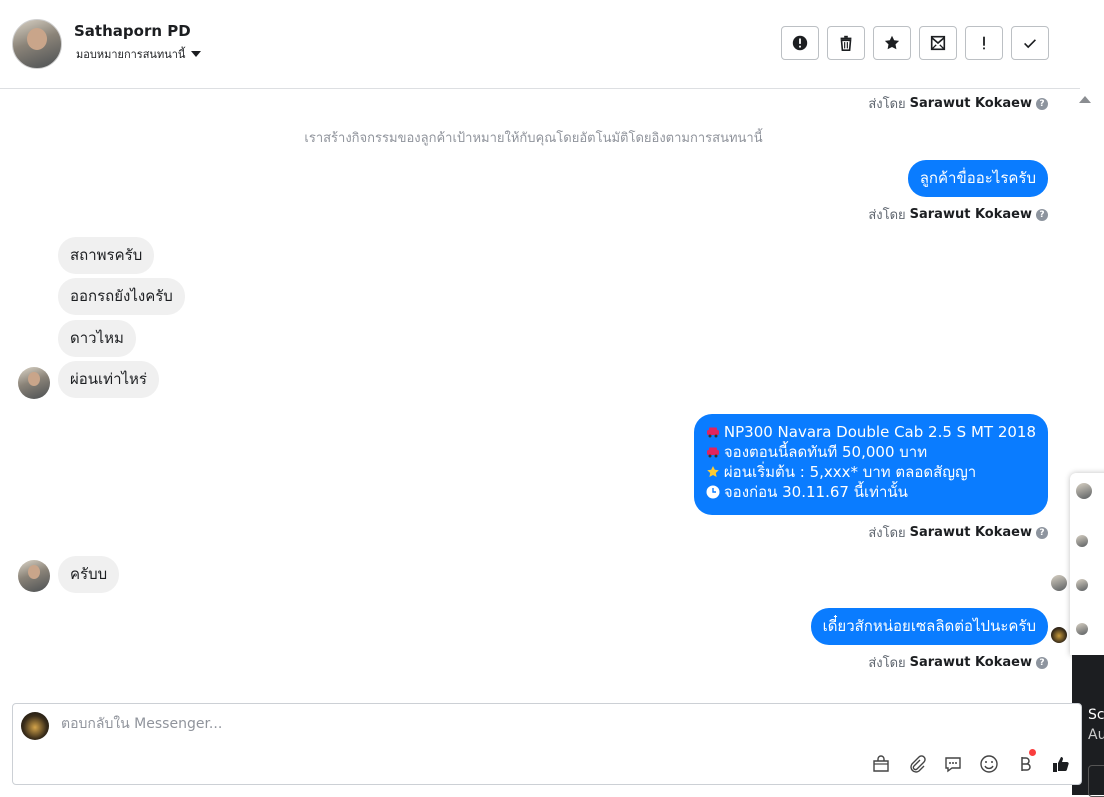  I want to click on mark-unread-button, so click(938, 43).